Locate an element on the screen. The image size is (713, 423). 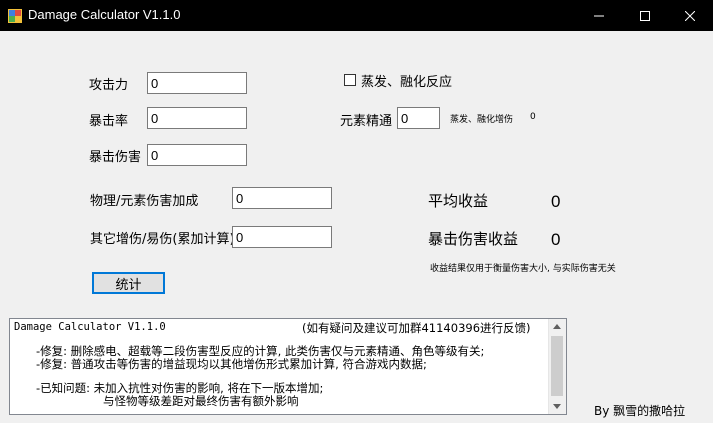
maximize-button is located at coordinates (645, 15).